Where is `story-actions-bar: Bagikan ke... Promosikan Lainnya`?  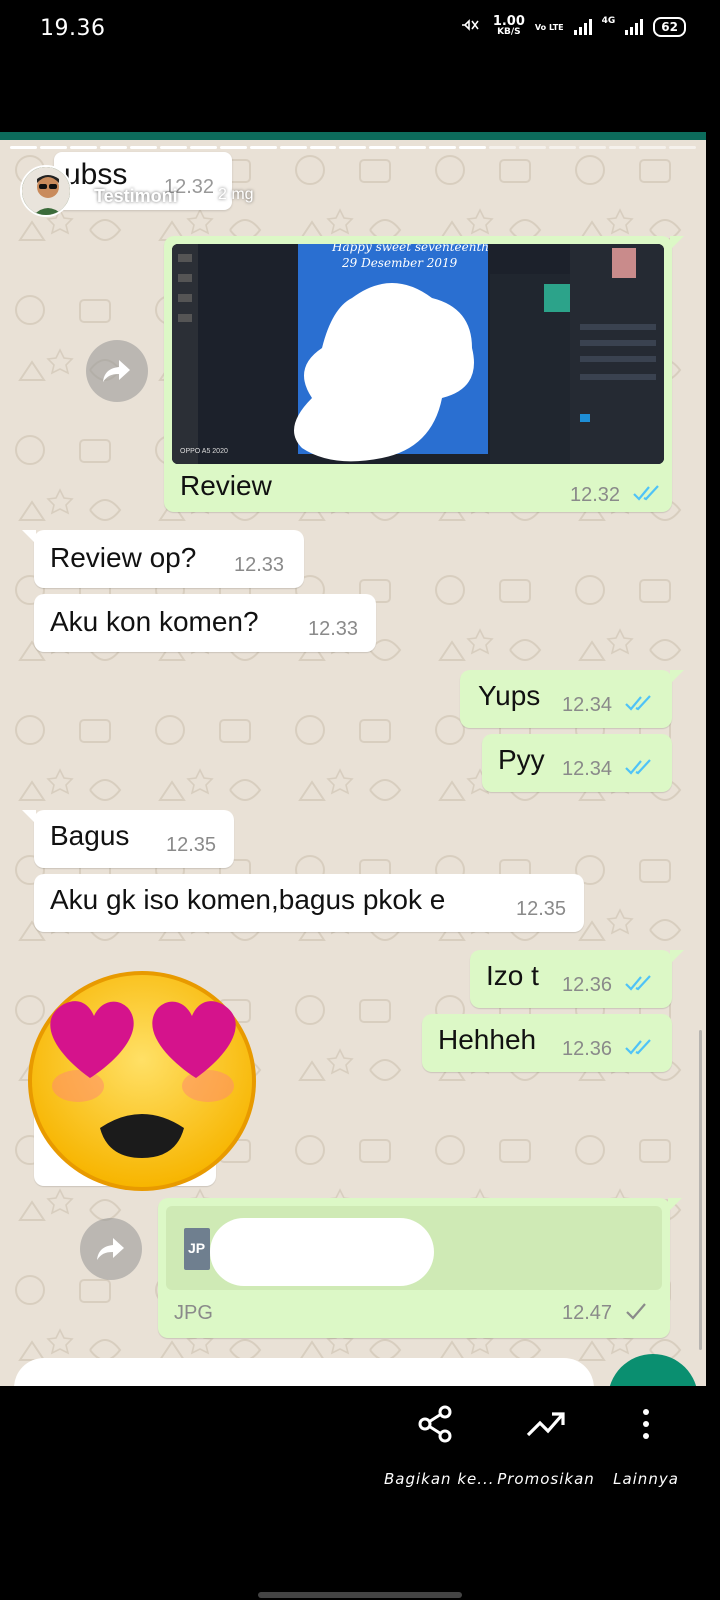
story-actions-bar: Bagikan ke... Promosikan Lainnya is located at coordinates (360, 1493).